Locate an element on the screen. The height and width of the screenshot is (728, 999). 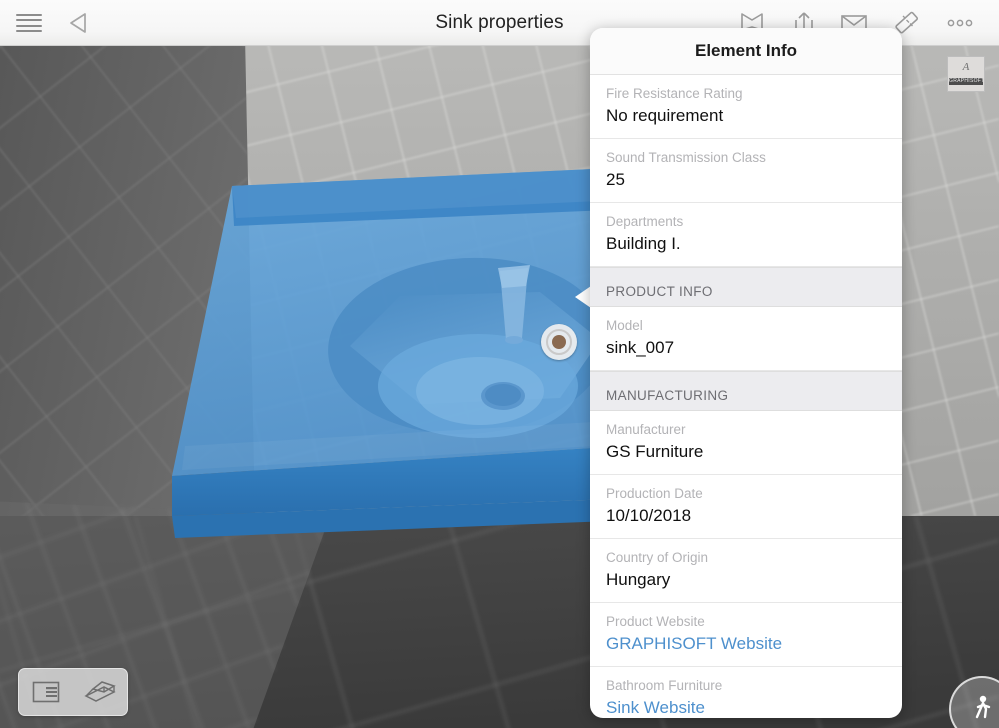
property-label: Production Date is located at coordinates (654, 493).